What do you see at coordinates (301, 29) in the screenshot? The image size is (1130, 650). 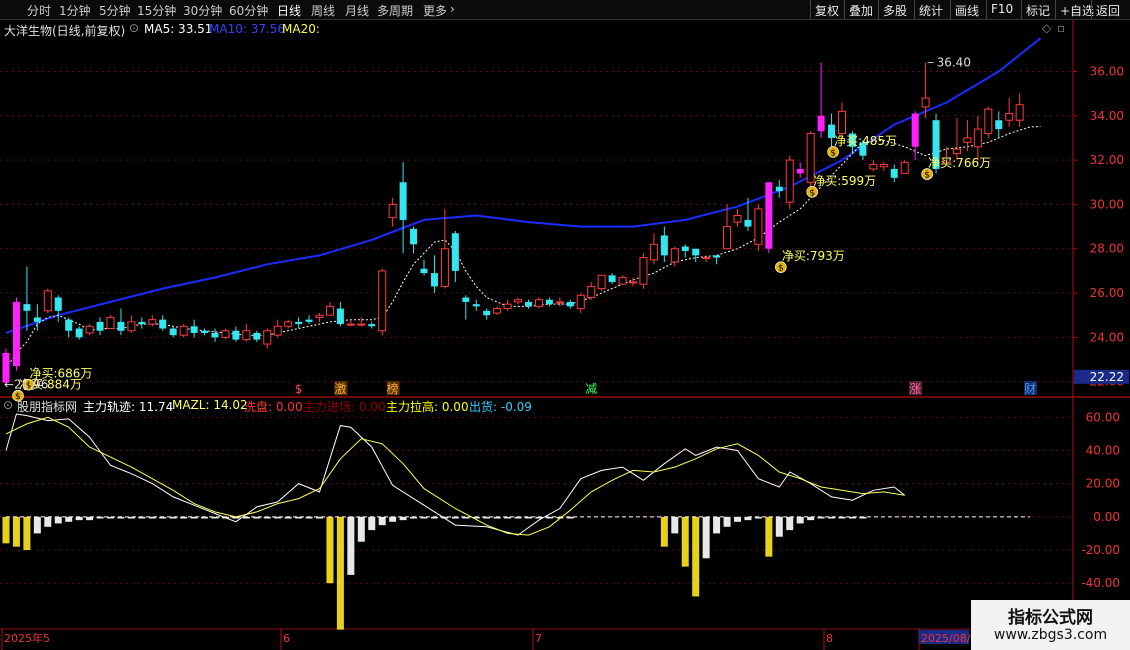 I see `ma20-label: MA20:` at bounding box center [301, 29].